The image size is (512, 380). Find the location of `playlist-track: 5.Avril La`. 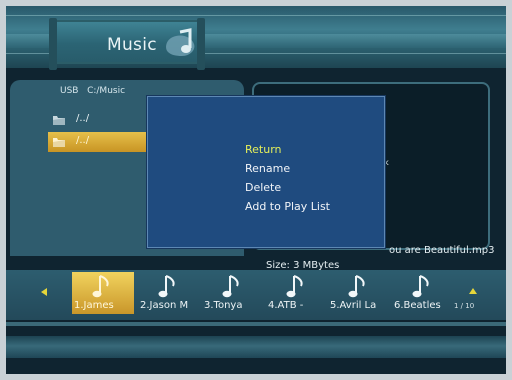

playlist-track: 5.Avril La is located at coordinates (359, 293).